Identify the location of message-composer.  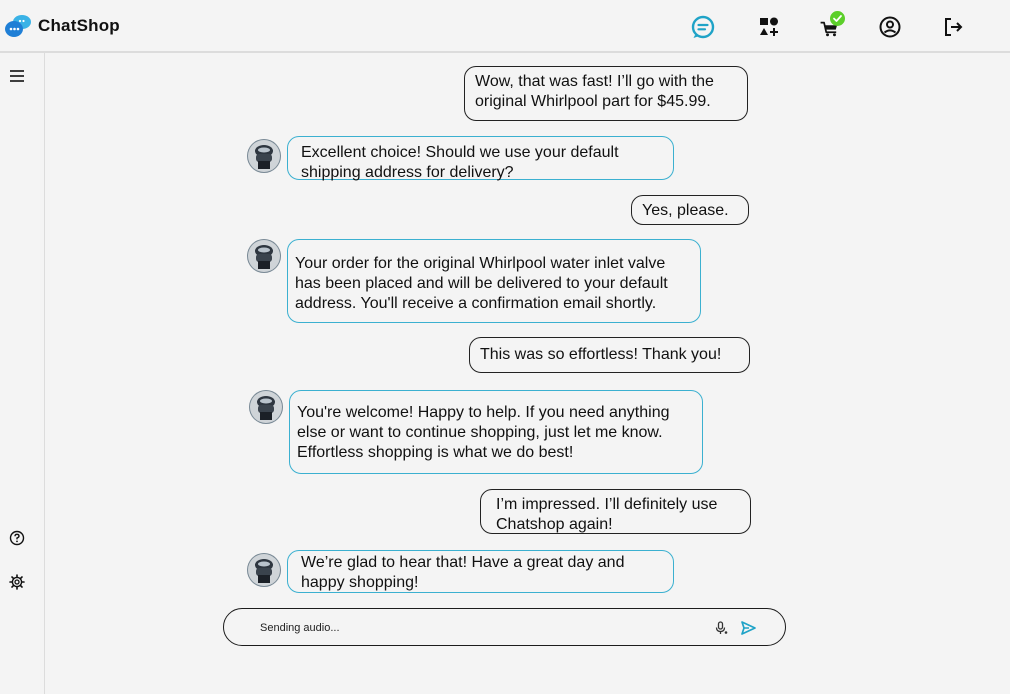
(504, 627).